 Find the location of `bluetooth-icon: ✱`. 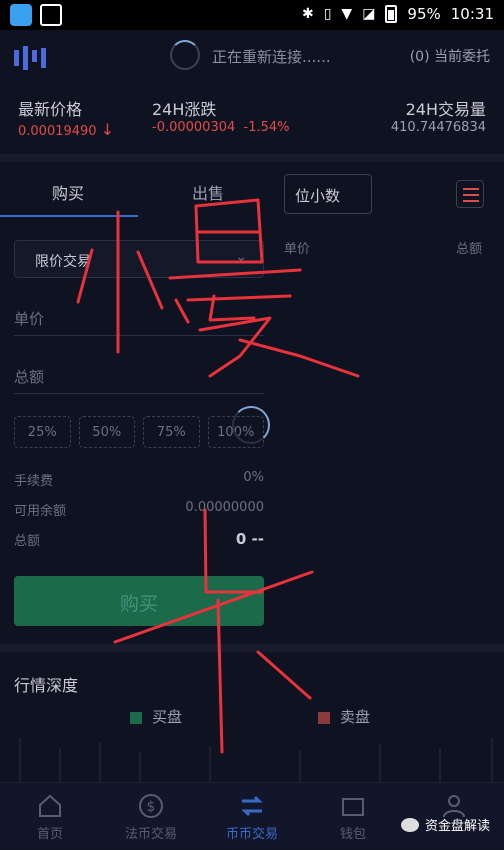

bluetooth-icon: ✱ is located at coordinates (307, 14).